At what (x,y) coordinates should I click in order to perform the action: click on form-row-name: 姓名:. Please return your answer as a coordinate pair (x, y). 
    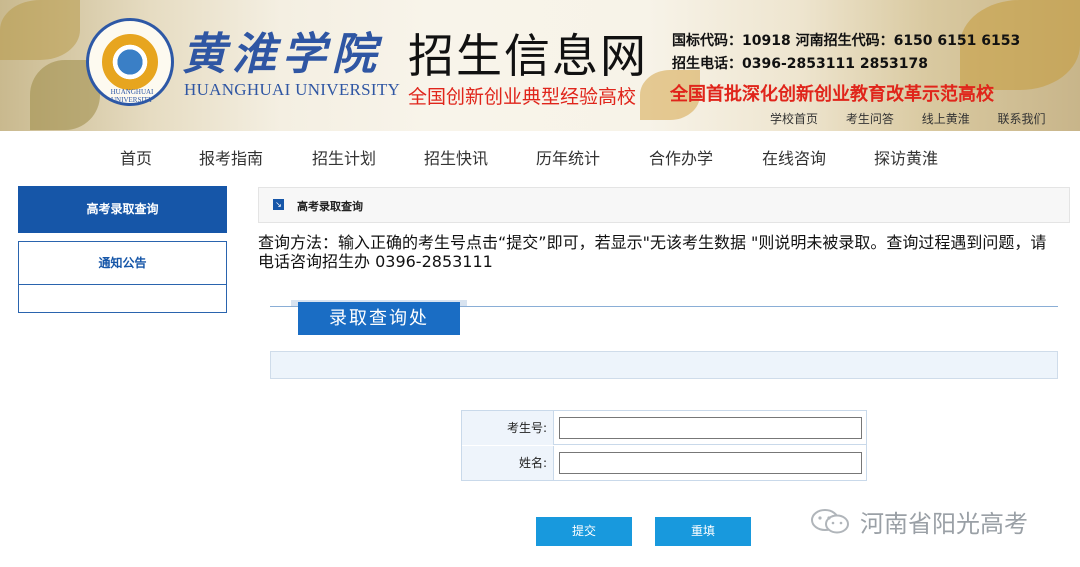
    Looking at the image, I should click on (664, 463).